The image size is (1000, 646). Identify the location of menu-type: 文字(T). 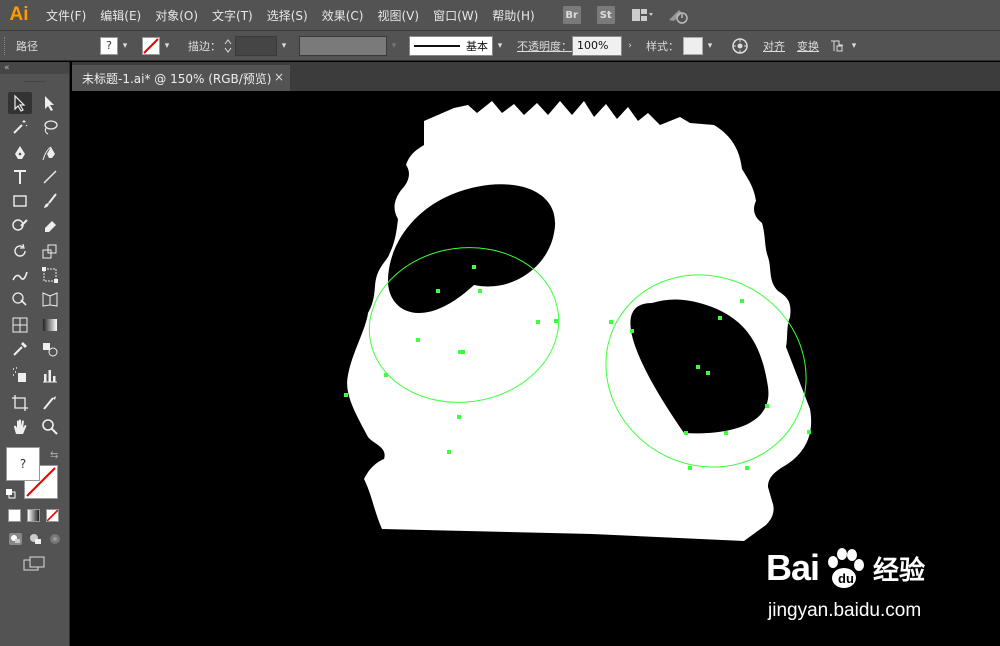
(232, 15).